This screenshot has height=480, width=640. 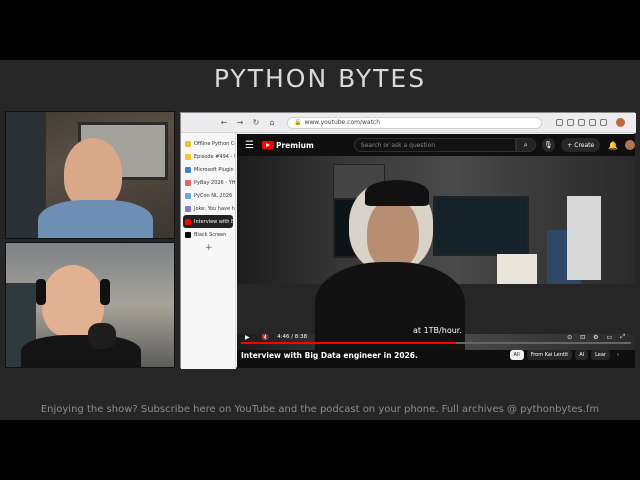 I want to click on fullscreen-icon: ⤢, so click(x=622, y=337).